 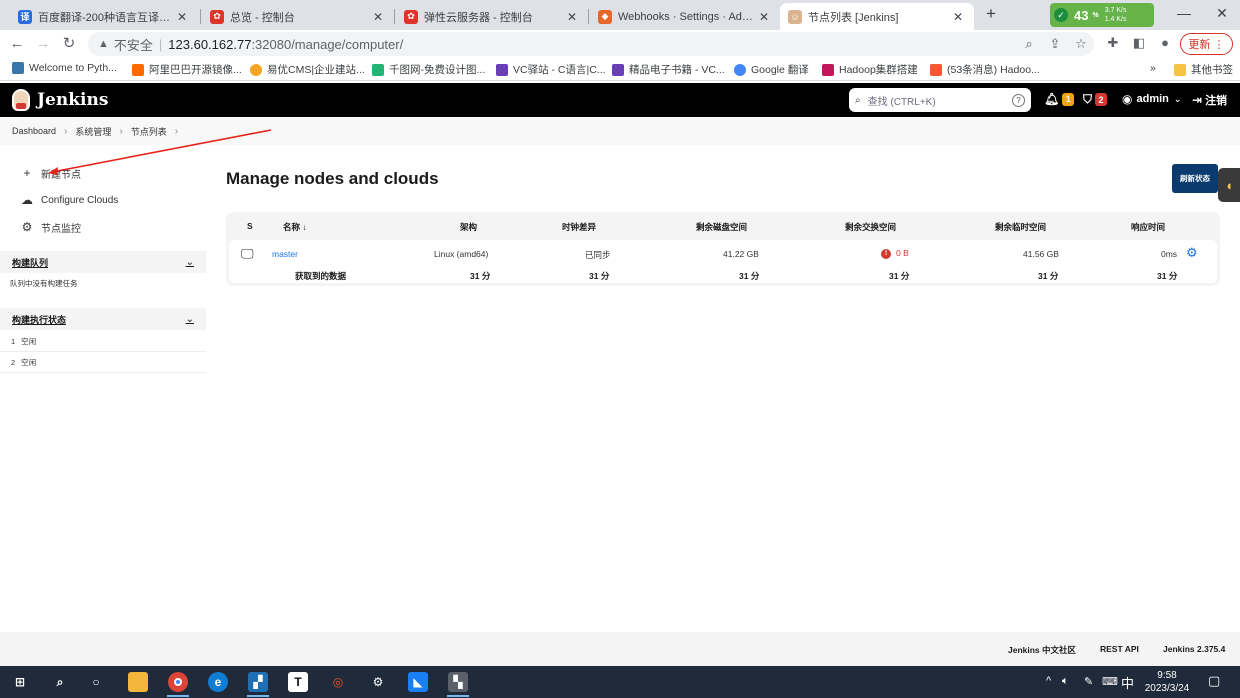 I want to click on reload-icon: ↻, so click(x=69, y=44).